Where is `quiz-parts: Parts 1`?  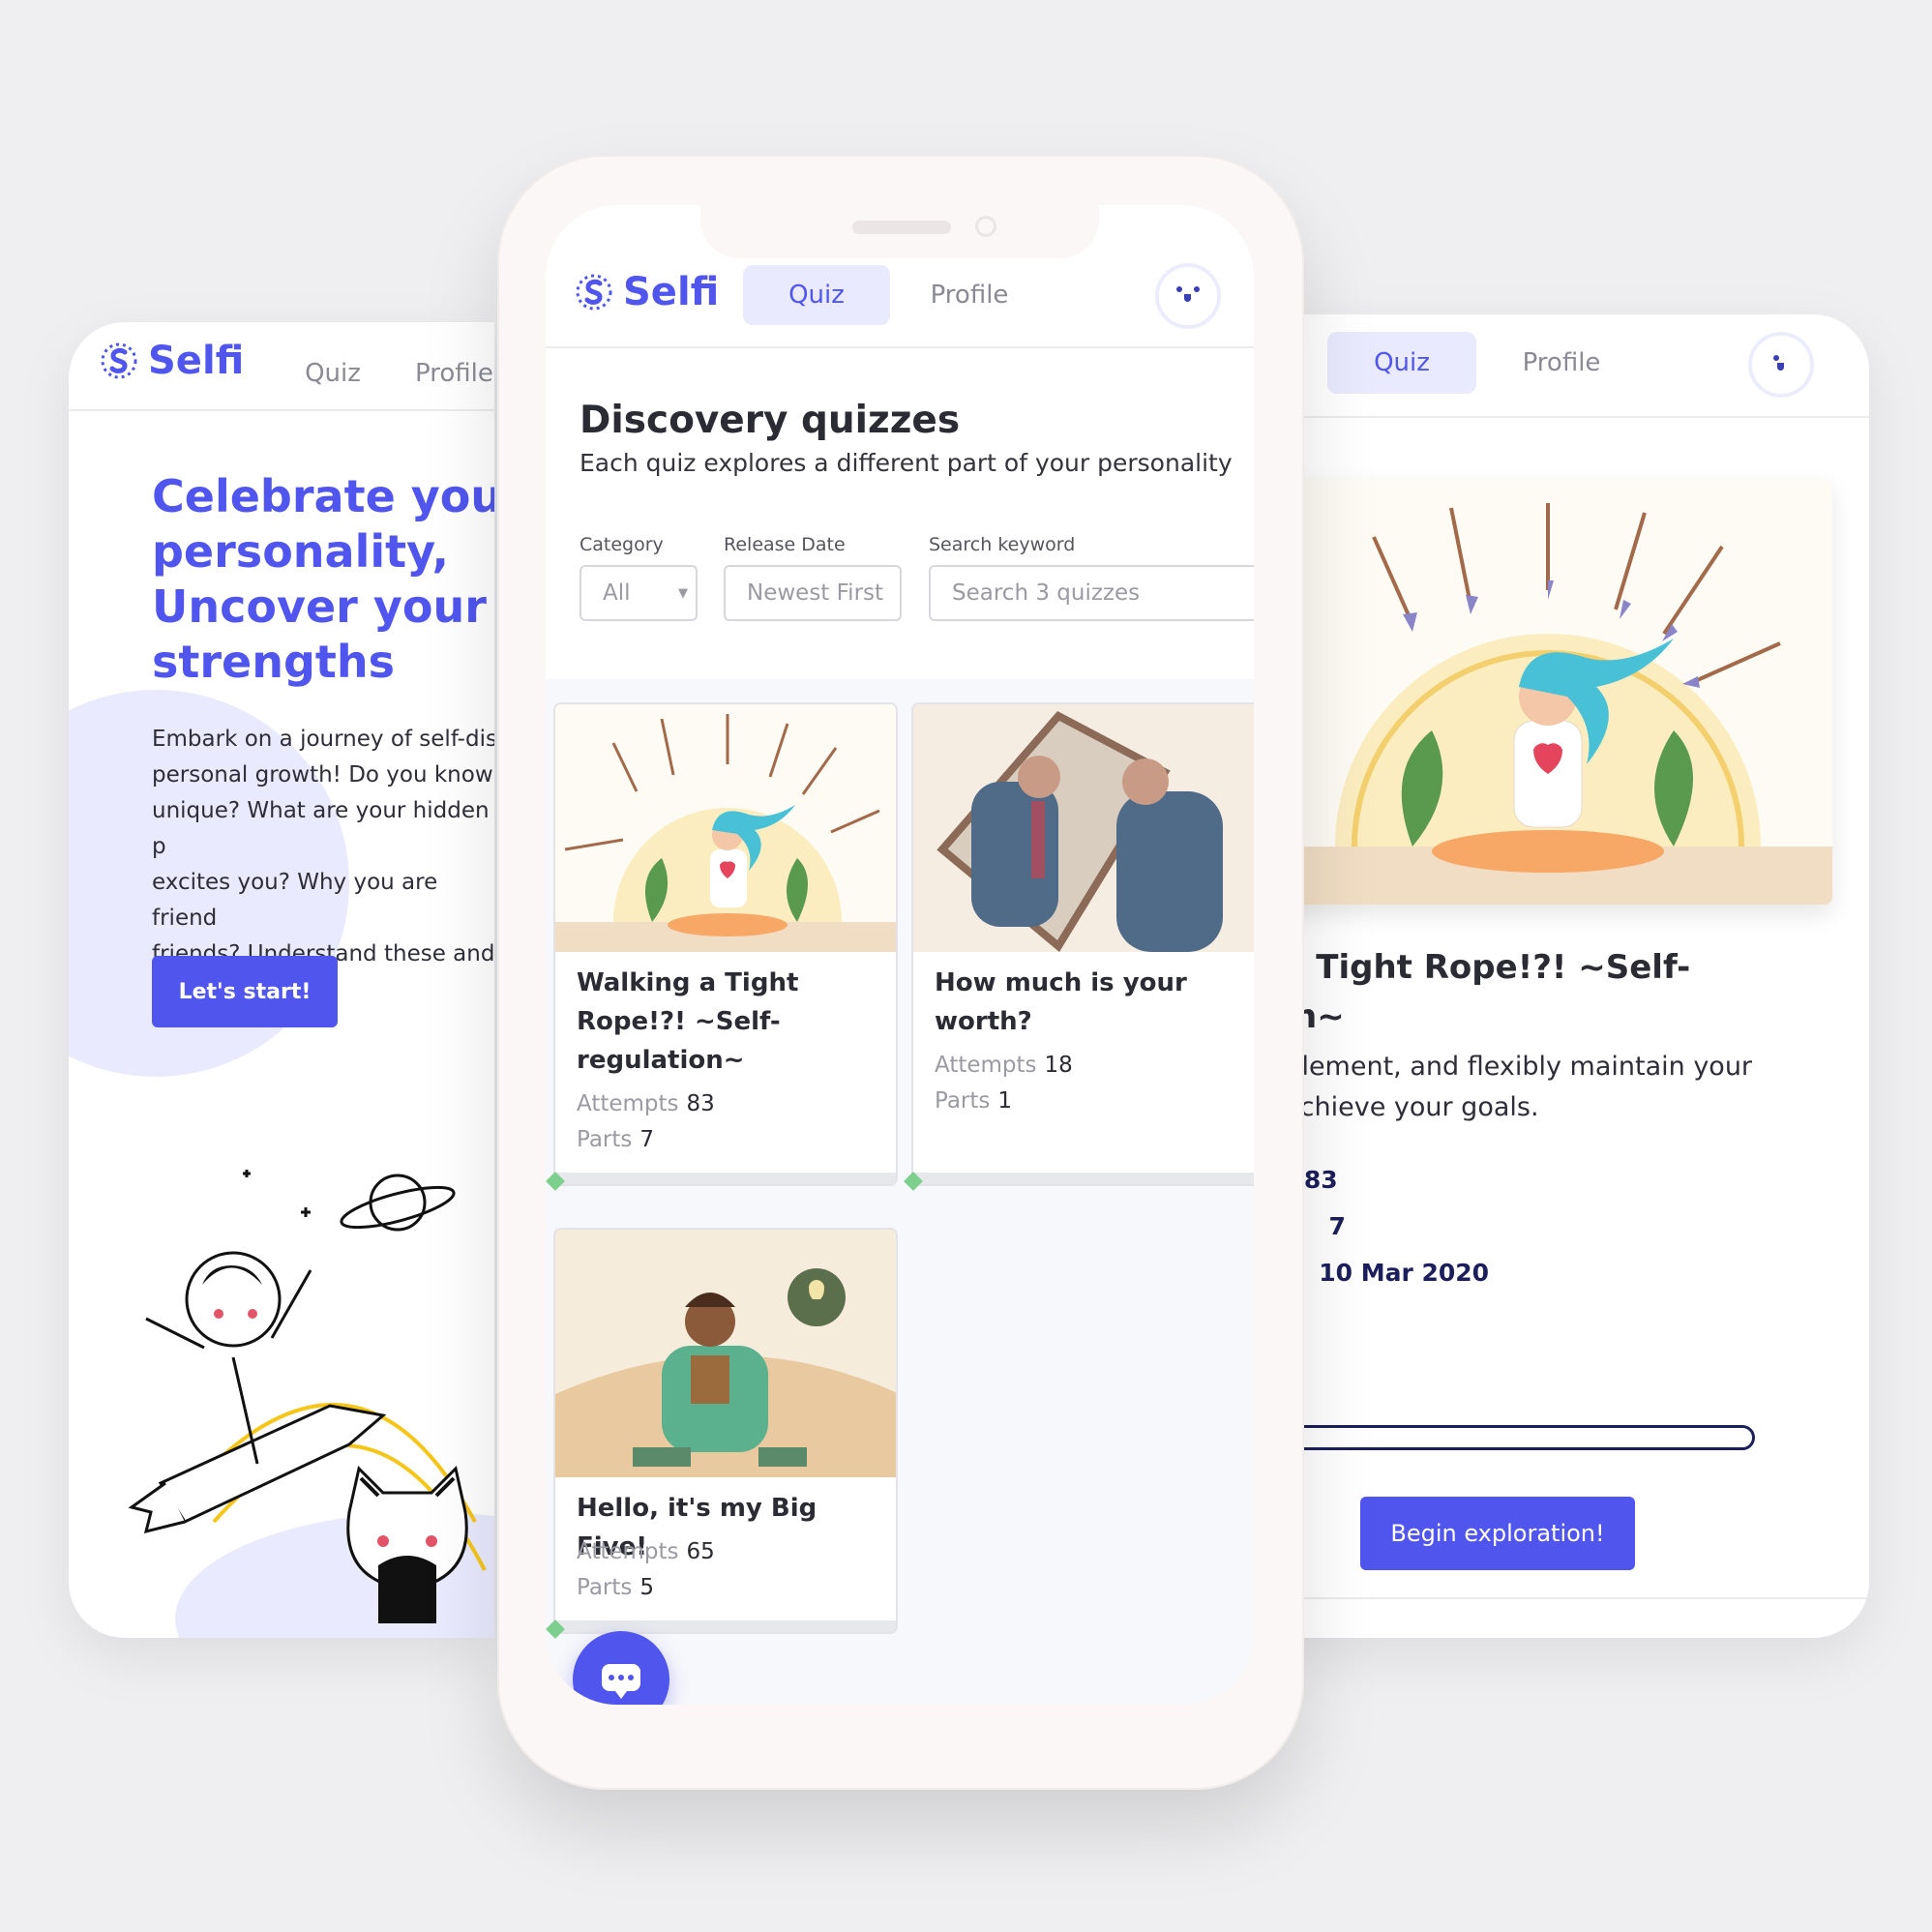 quiz-parts: Parts 1 is located at coordinates (973, 1101).